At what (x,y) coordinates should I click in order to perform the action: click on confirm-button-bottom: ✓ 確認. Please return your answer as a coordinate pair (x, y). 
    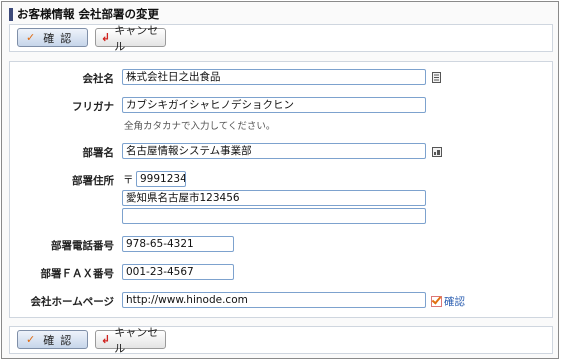
    Looking at the image, I should click on (52, 339).